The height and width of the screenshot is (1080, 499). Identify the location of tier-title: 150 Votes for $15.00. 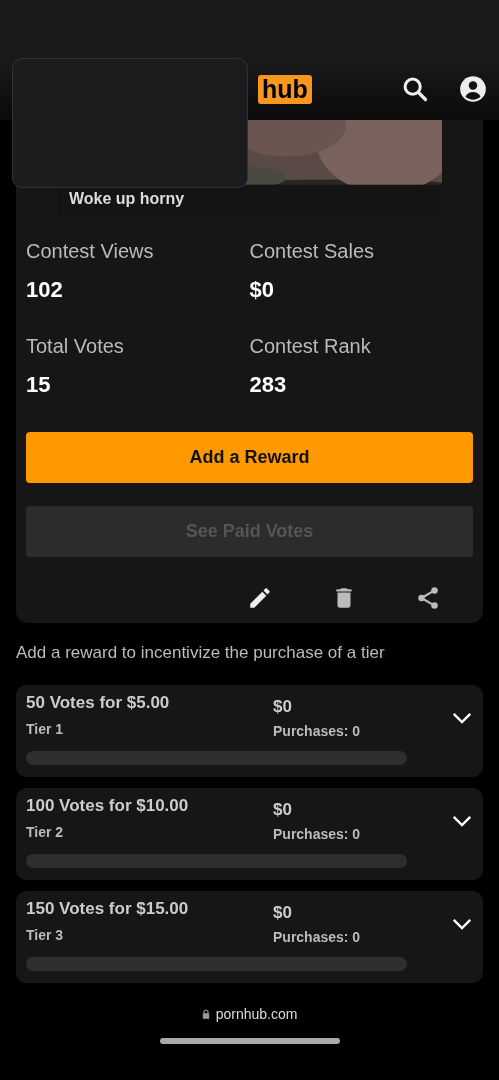
(108, 909).